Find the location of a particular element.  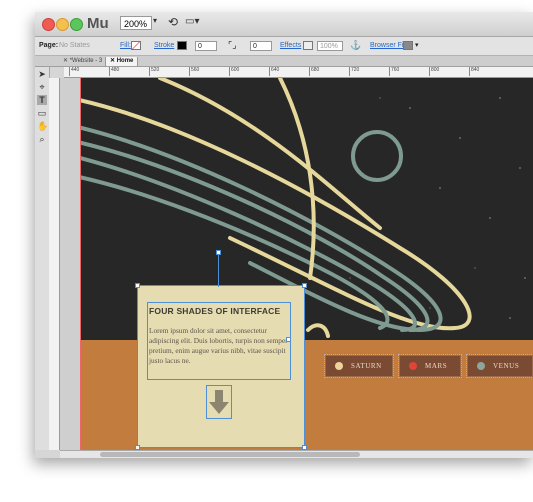

selection-tool-icon: ➤ is located at coordinates (42, 74).